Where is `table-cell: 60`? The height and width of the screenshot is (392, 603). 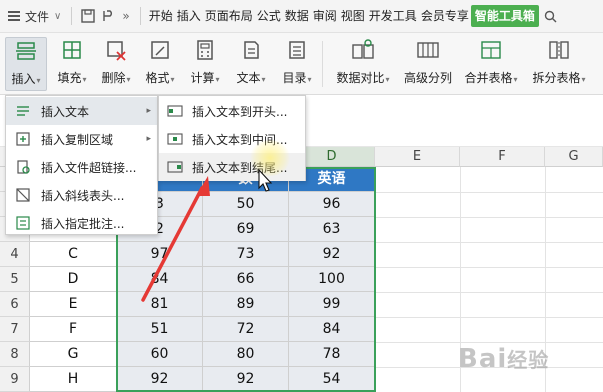 table-cell: 60 is located at coordinates (160, 354).